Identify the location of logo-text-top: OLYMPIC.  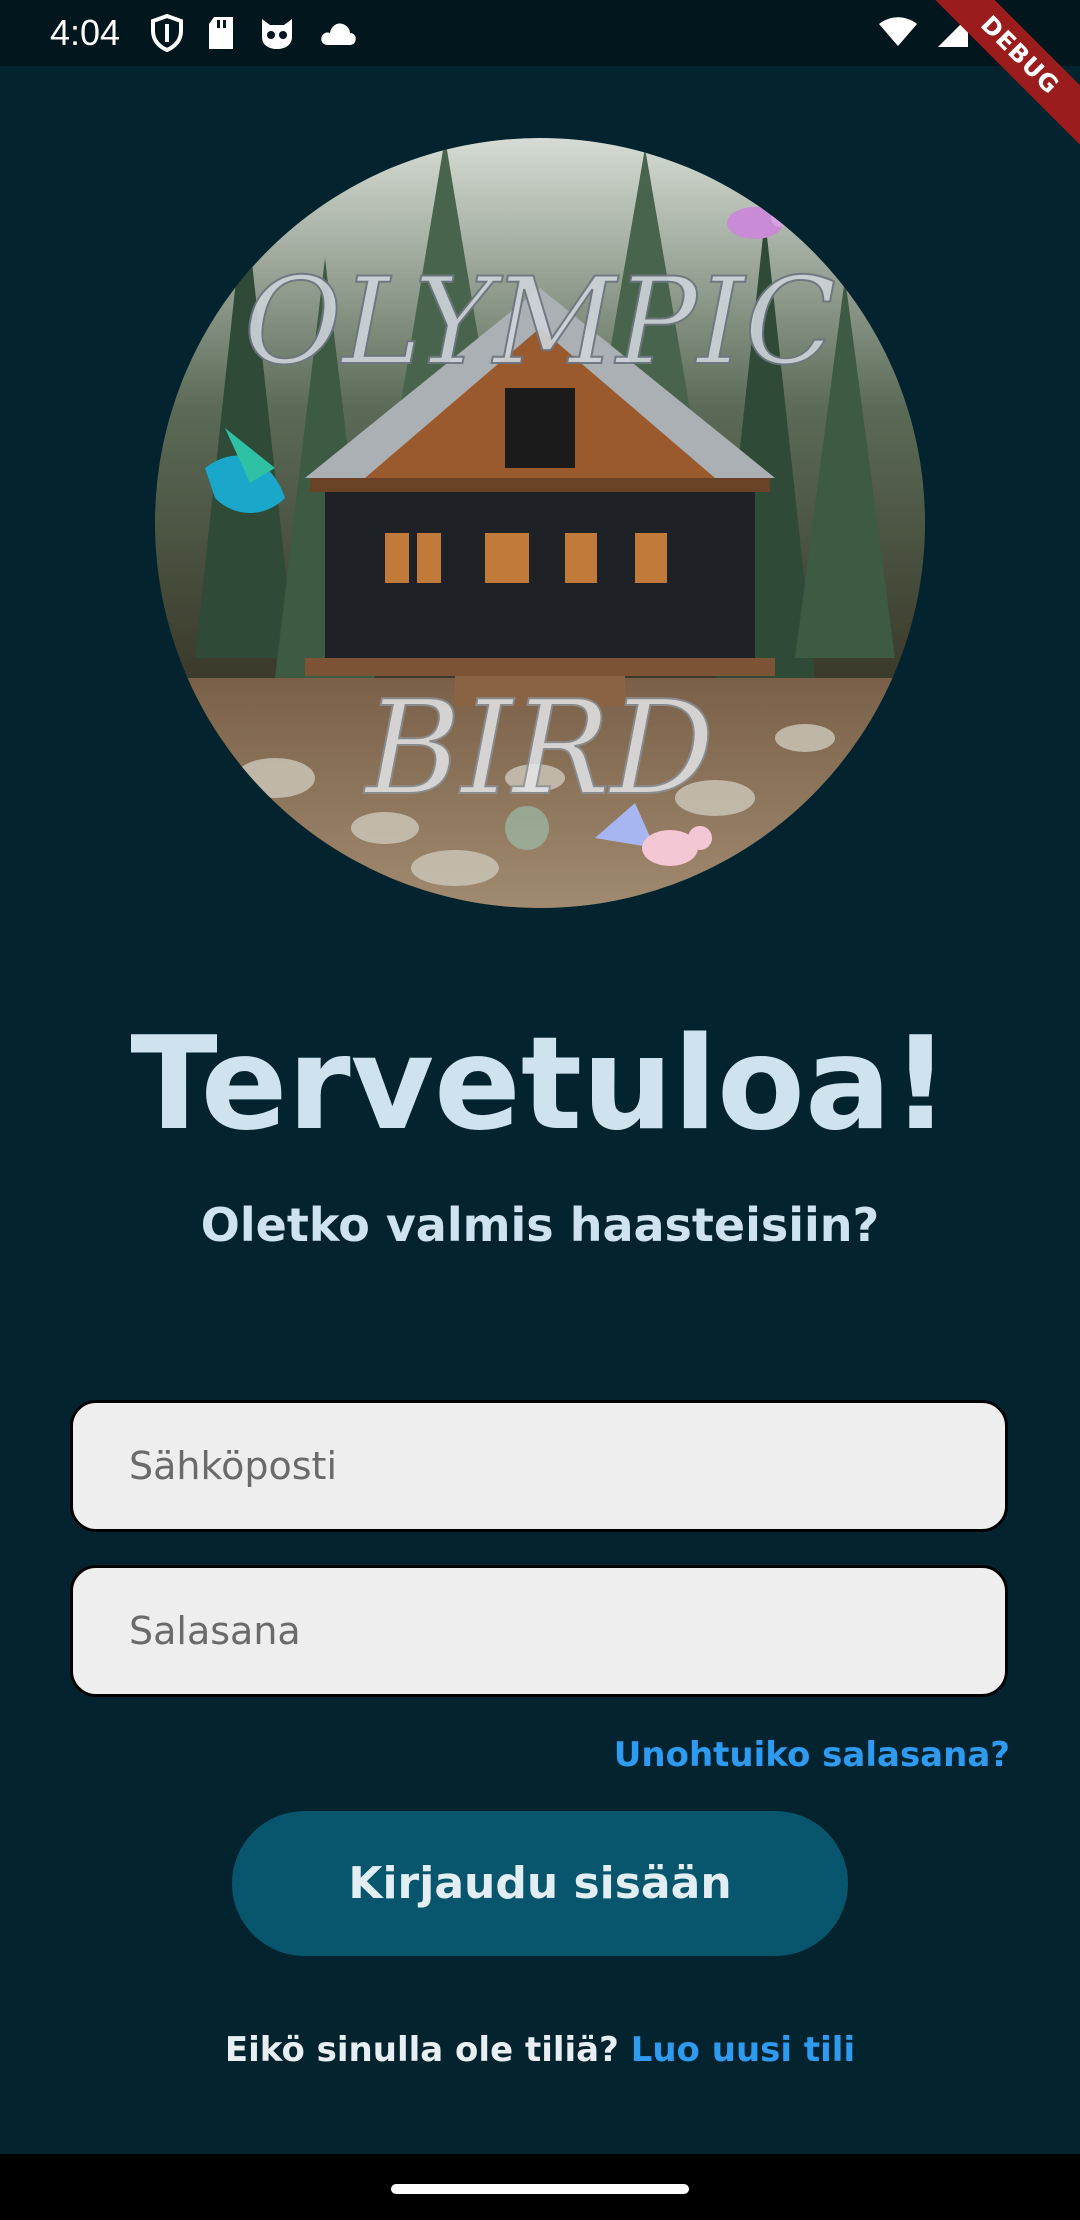
(540, 322).